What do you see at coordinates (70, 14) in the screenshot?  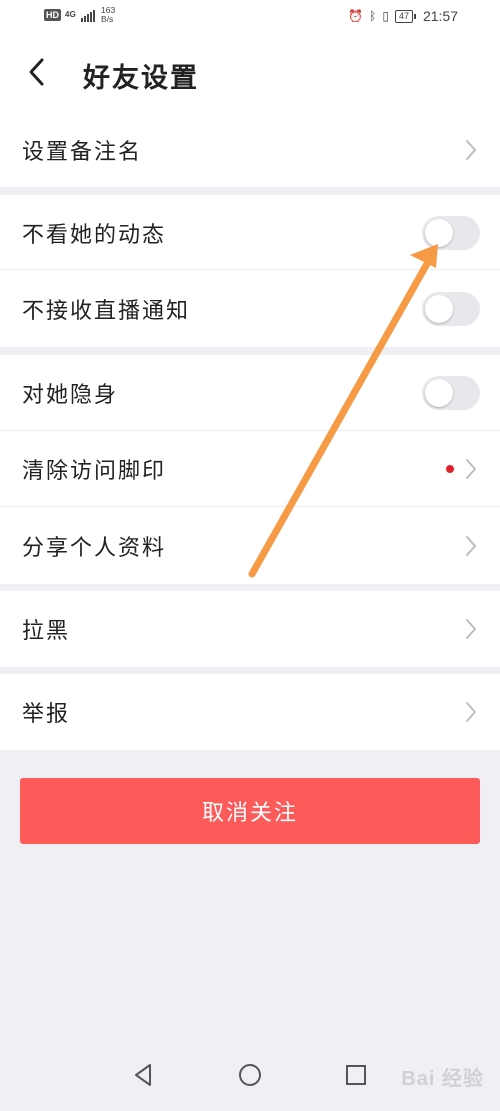 I see `network-type: 4G` at bounding box center [70, 14].